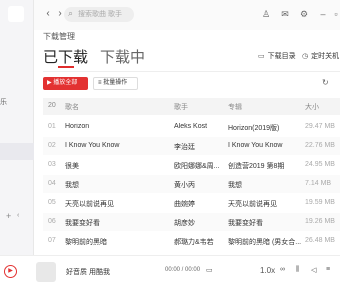 The width and height of the screenshot is (340, 286). I want to click on row-album: 我要变好看, so click(265, 223).